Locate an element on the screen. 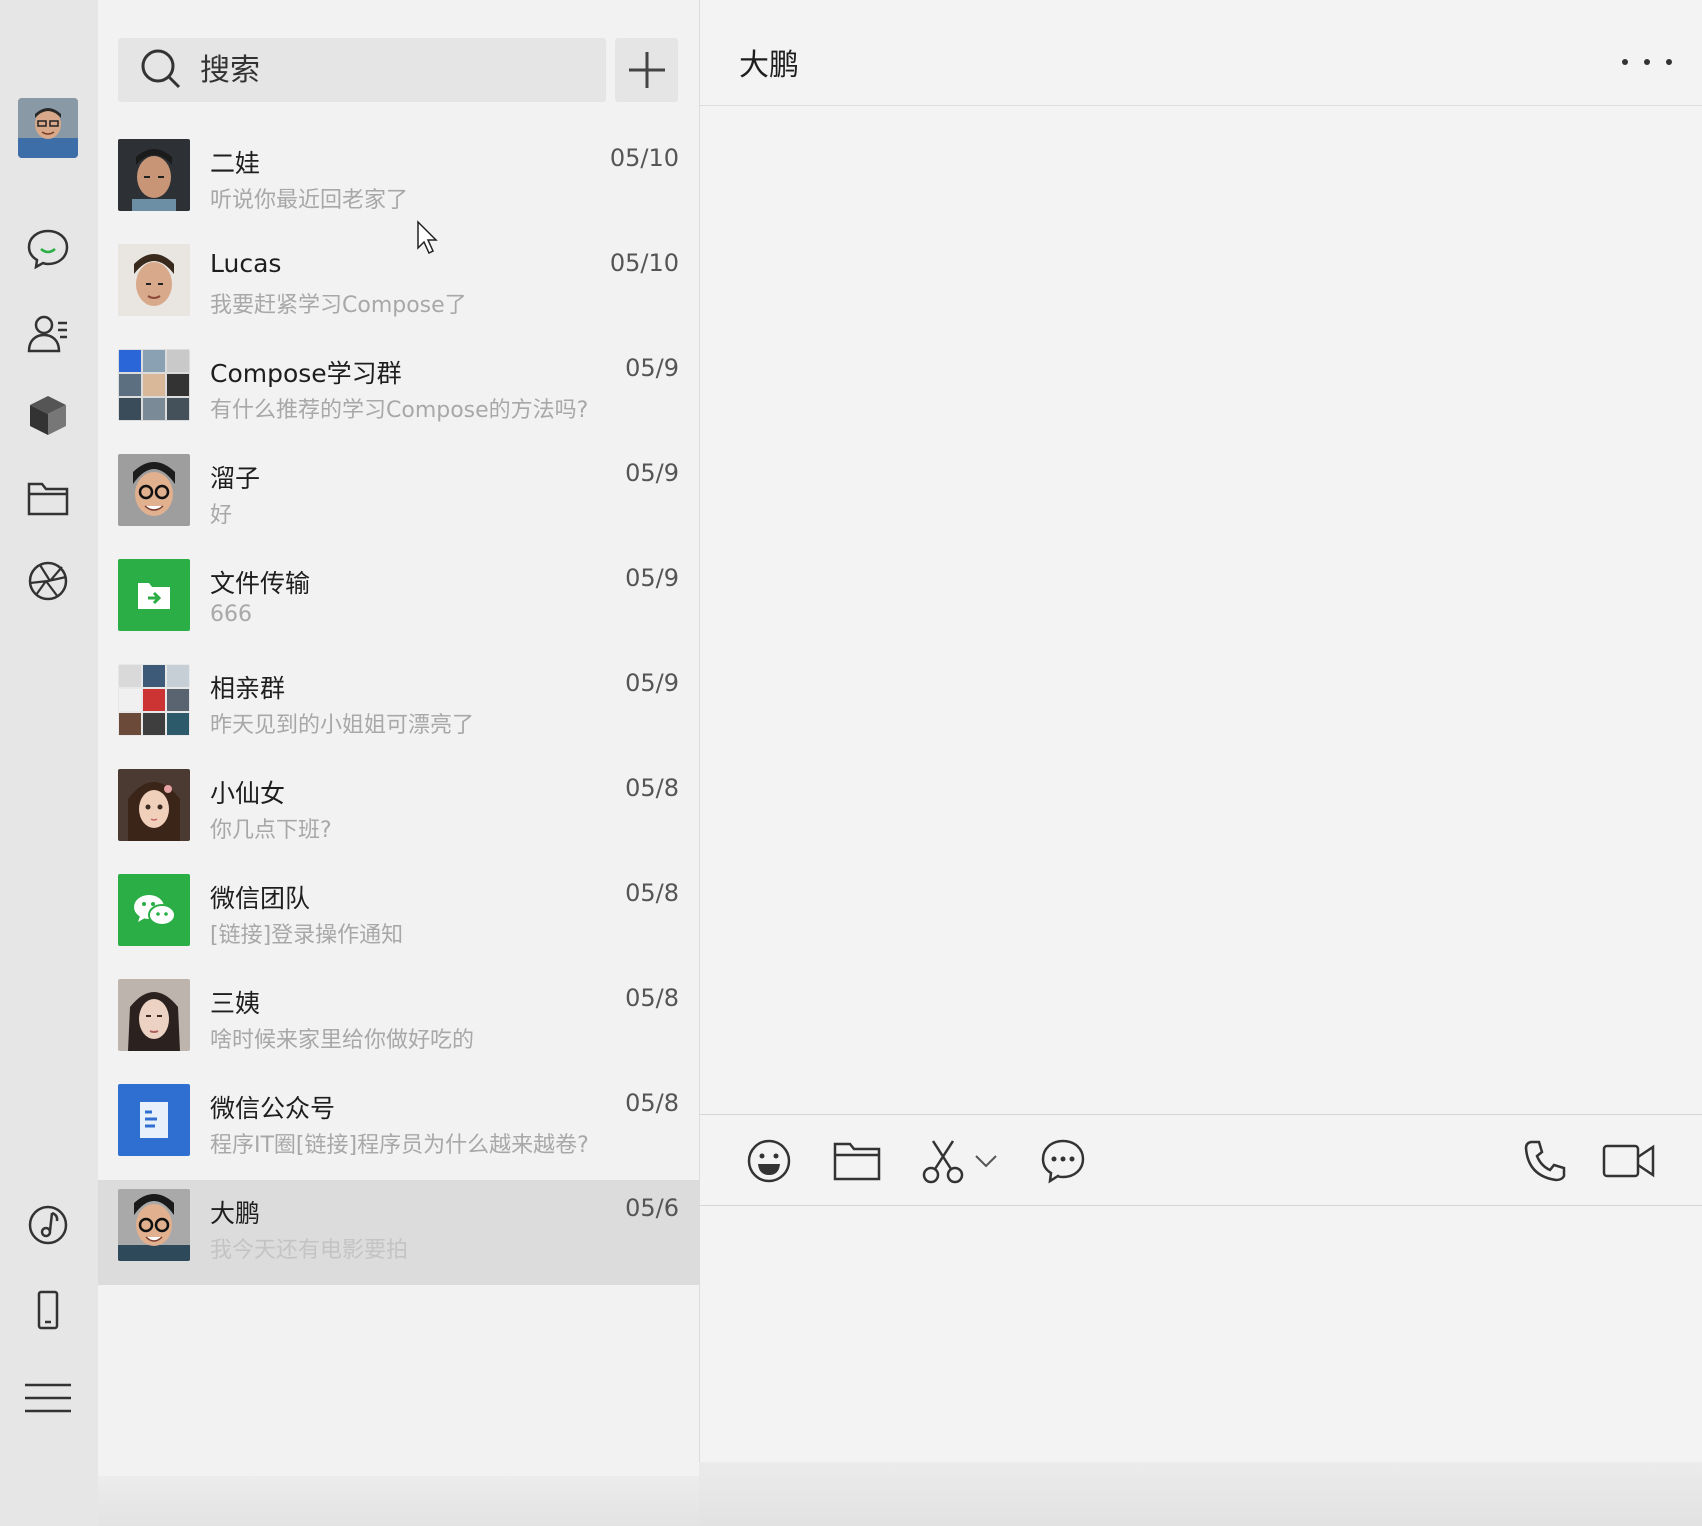 This screenshot has width=1702, height=1526. chat-item-lucas: Lucas 我要赶紧学习Compose了 05/10 is located at coordinates (398, 287).